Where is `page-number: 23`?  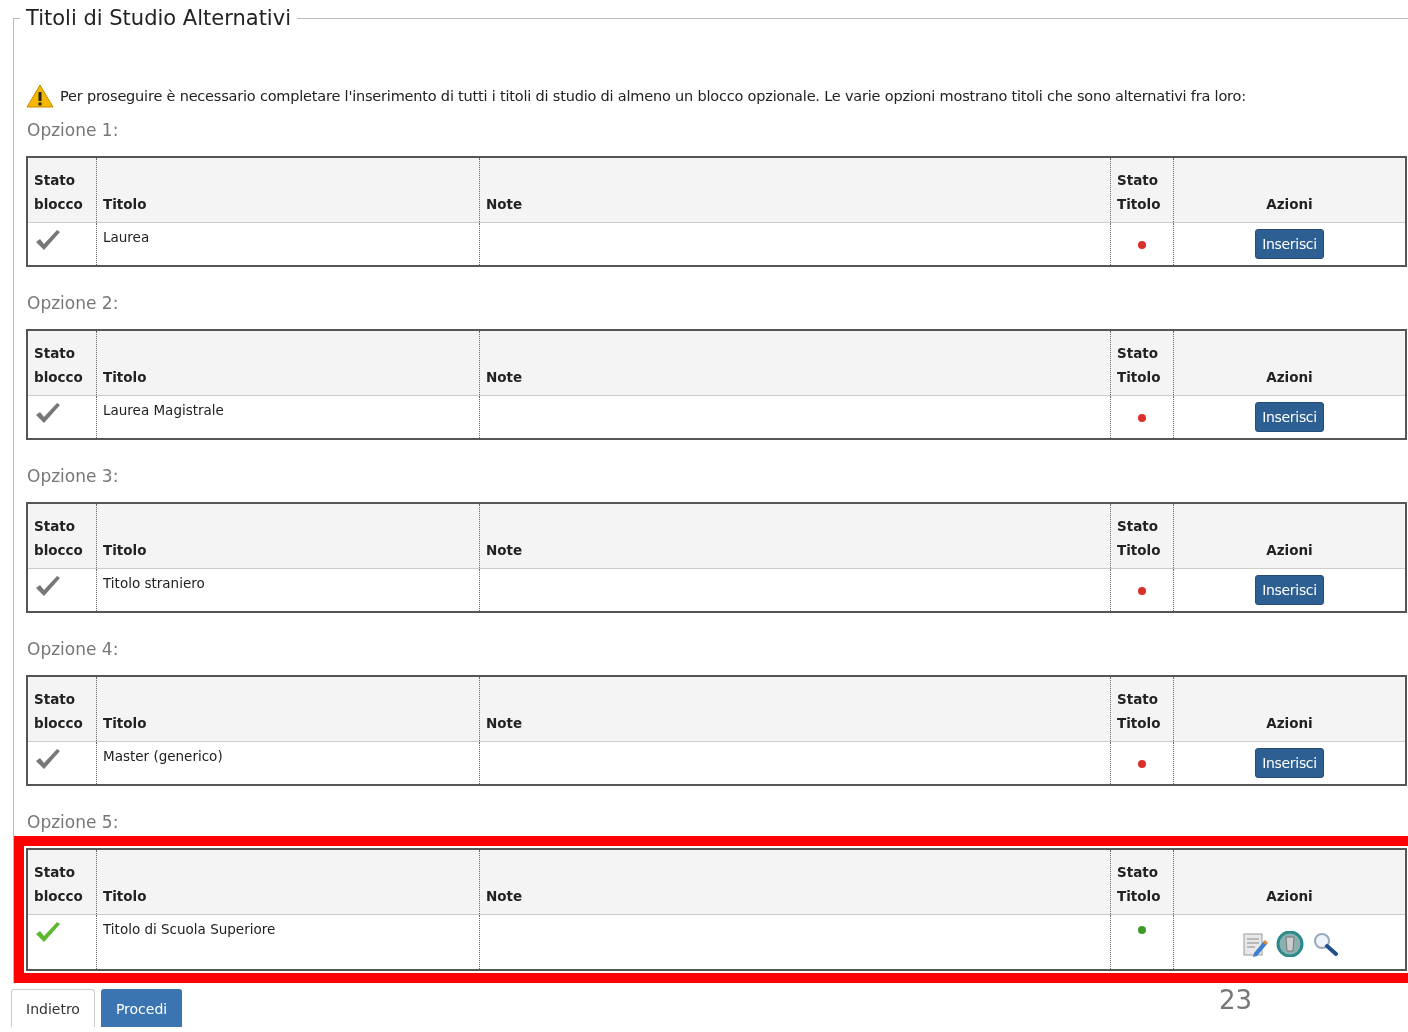
page-number: 23 is located at coordinates (1235, 1000).